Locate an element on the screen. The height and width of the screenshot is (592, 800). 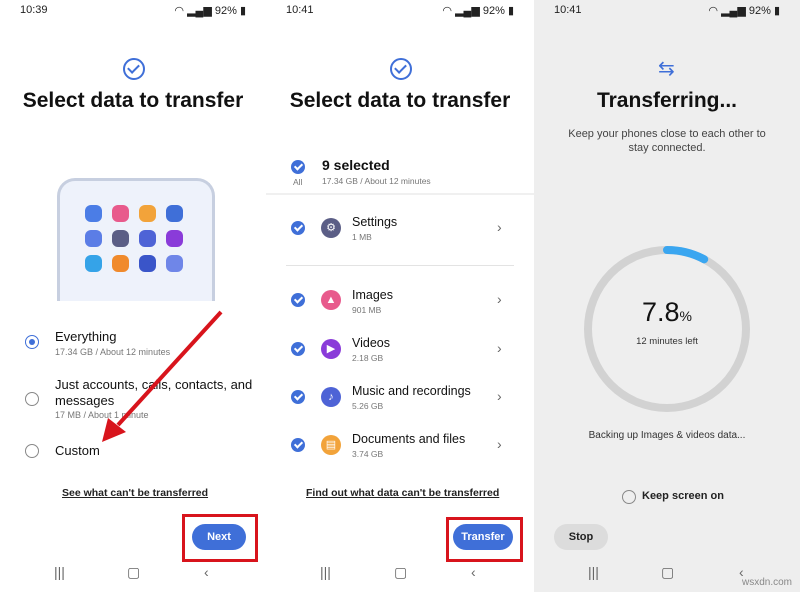
subtitle-line: stay connected. is located at coordinates (667, 148).